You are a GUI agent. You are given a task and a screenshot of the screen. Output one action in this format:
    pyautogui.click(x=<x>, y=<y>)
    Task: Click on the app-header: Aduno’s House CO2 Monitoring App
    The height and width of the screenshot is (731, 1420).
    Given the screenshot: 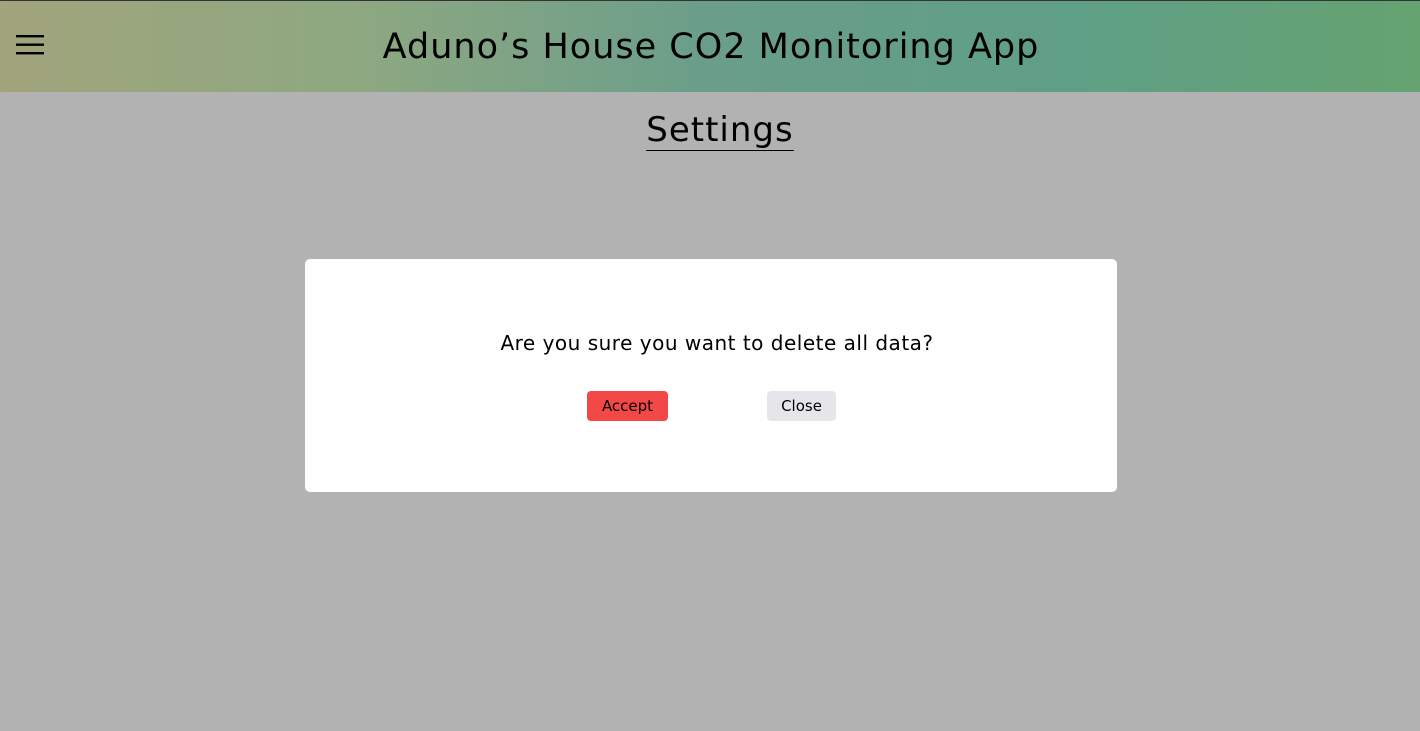 What is the action you would take?
    pyautogui.click(x=710, y=46)
    